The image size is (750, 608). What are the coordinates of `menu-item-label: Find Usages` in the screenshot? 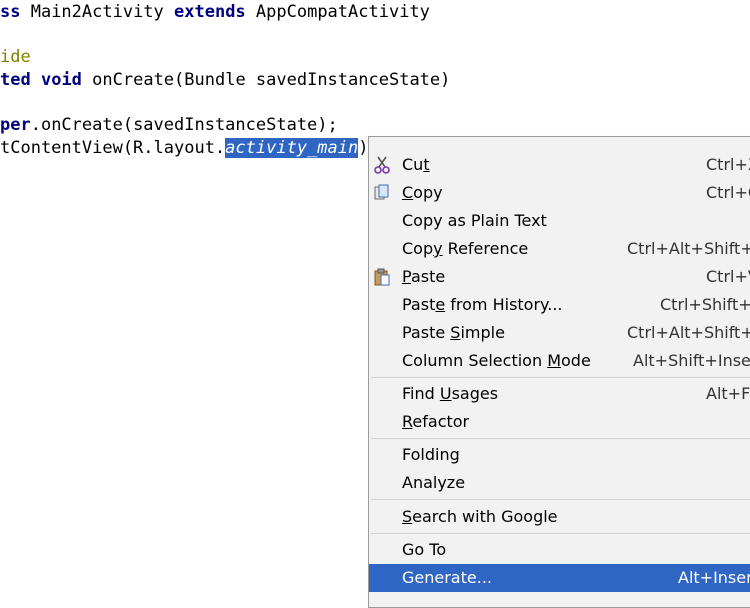 It's located at (450, 393).